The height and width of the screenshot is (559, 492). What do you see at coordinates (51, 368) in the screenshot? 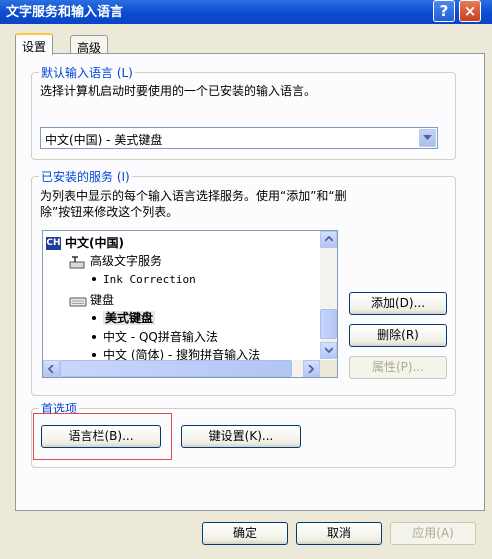
I see `scroll-left-icon` at bounding box center [51, 368].